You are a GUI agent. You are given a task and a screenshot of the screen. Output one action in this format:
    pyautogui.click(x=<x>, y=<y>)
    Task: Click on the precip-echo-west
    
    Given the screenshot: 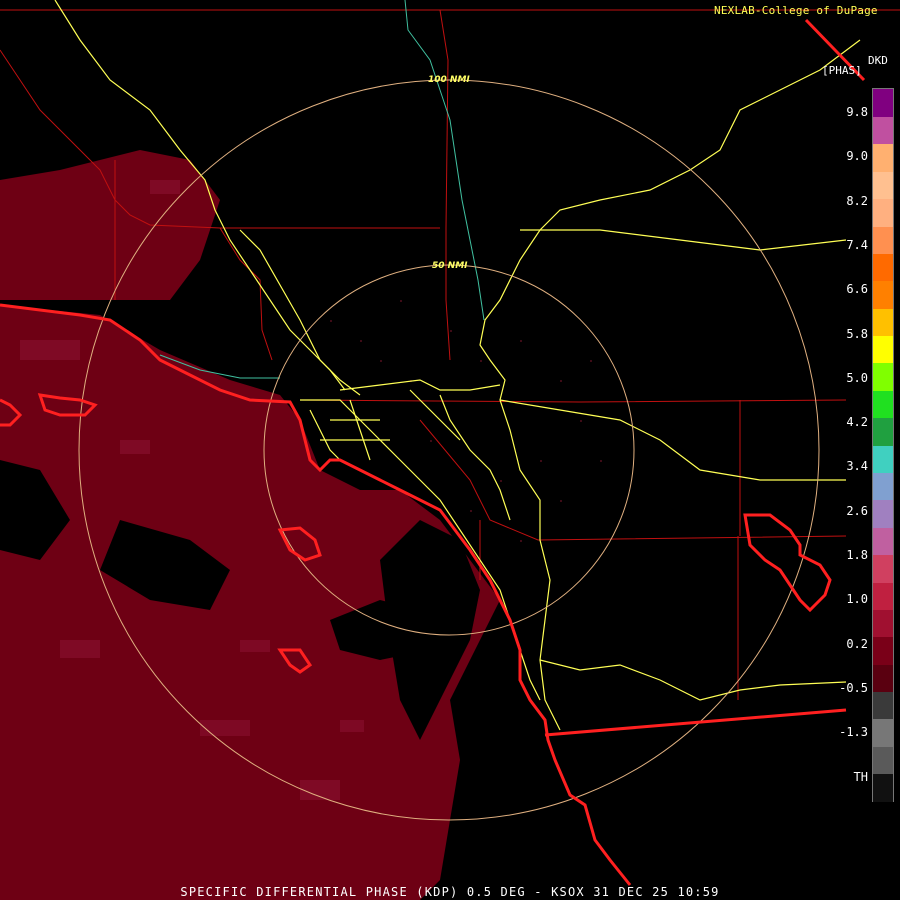 What is the action you would take?
    pyautogui.click(x=110, y=225)
    